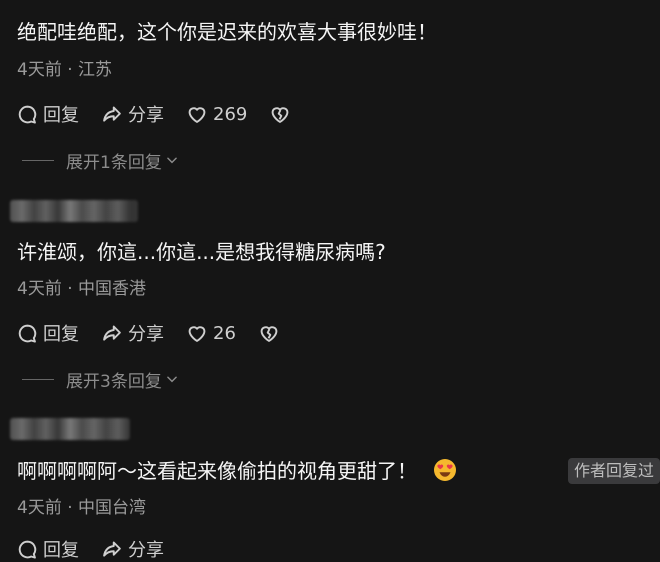 The image size is (660, 562). I want to click on heart-eyes-emoji-icon, so click(445, 470).